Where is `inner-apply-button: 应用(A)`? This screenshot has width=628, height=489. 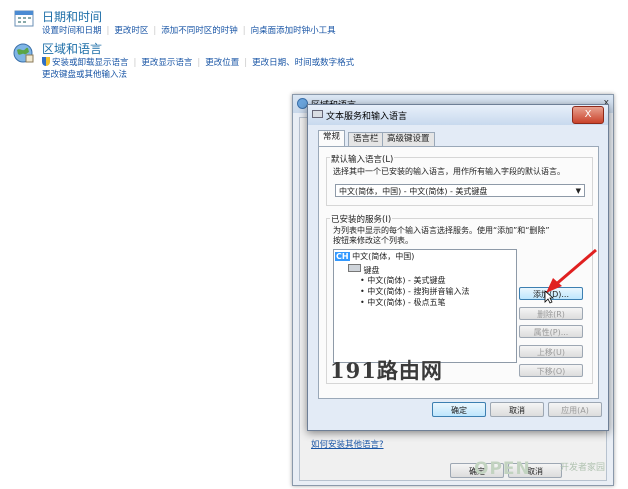
inner-apply-button: 应用(A) is located at coordinates (575, 409).